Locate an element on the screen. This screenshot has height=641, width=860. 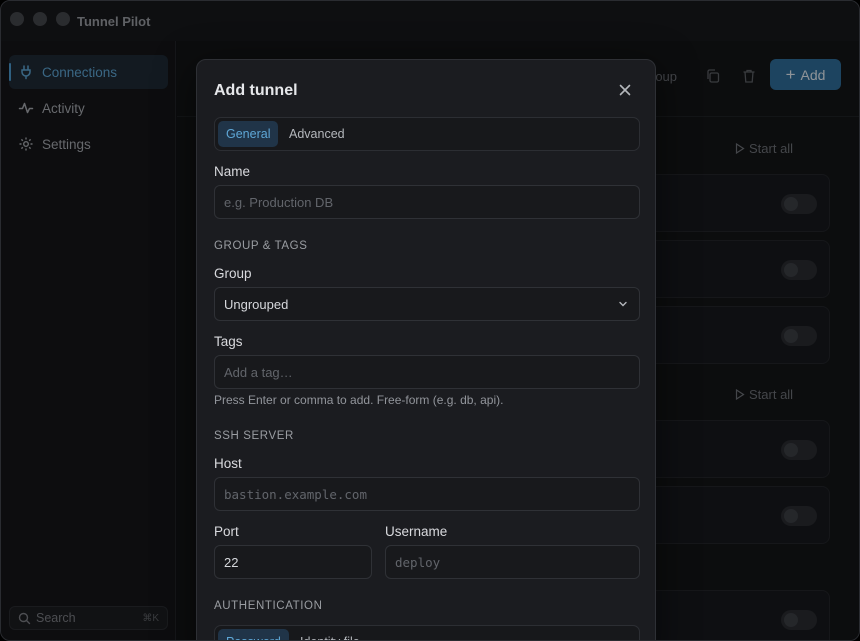
tab-advanced: Advanced is located at coordinates (317, 134).